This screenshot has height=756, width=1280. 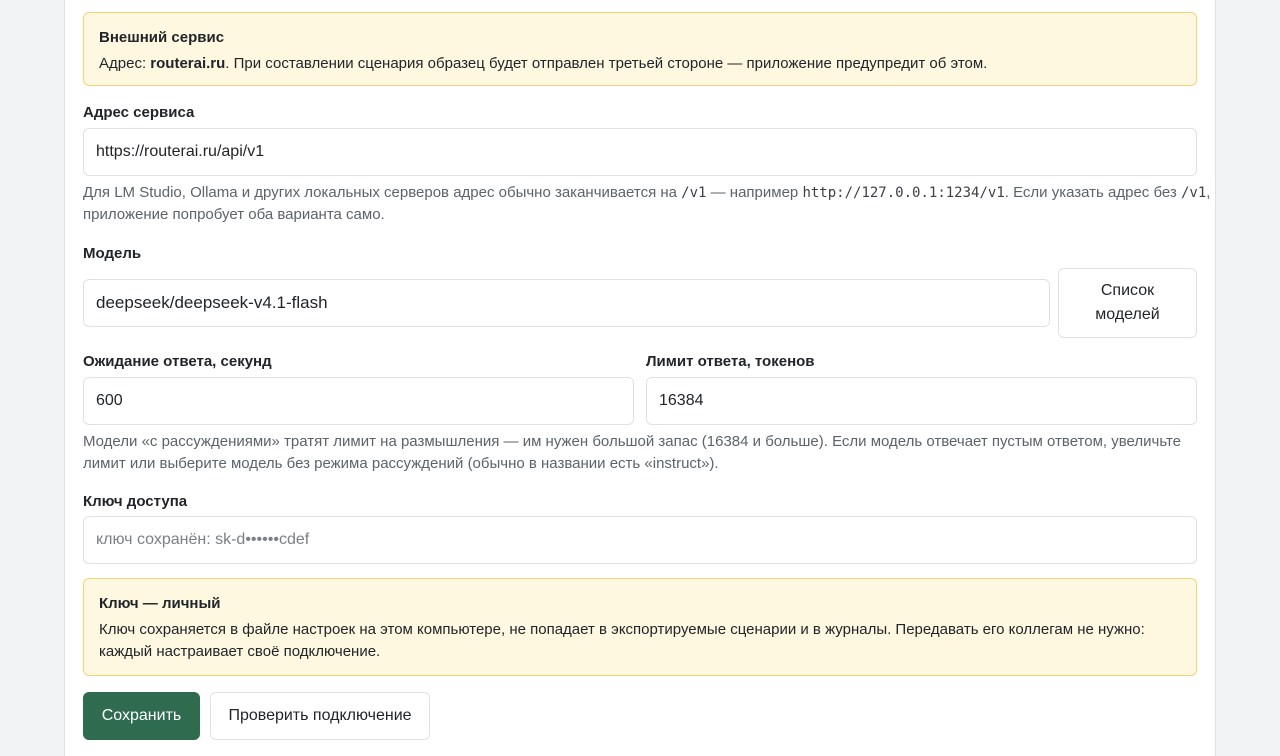 What do you see at coordinates (125, 63) in the screenshot?
I see `address-prefix: Адрес:` at bounding box center [125, 63].